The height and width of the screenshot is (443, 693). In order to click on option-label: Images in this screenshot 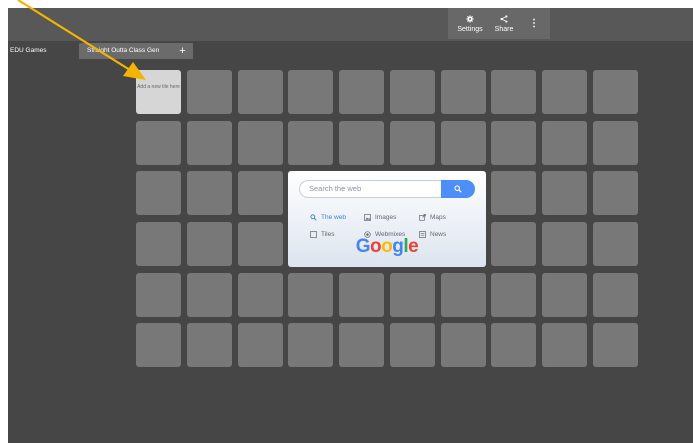, I will do `click(386, 217)`.